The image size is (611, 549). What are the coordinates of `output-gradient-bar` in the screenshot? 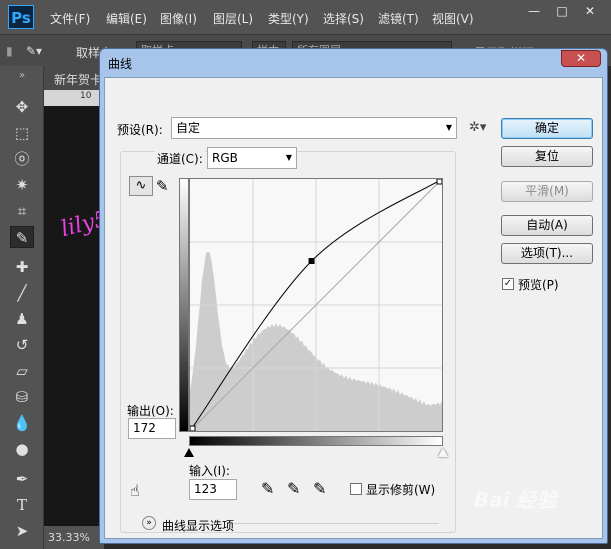 It's located at (184, 305).